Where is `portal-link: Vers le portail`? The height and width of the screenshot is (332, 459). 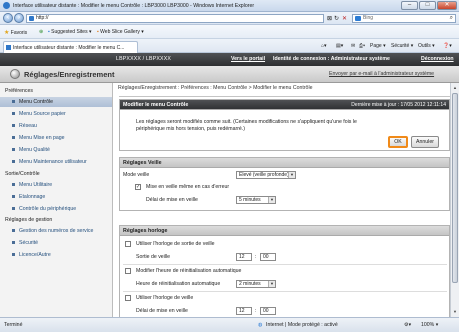
portal-link: Vers le portail is located at coordinates (248, 59).